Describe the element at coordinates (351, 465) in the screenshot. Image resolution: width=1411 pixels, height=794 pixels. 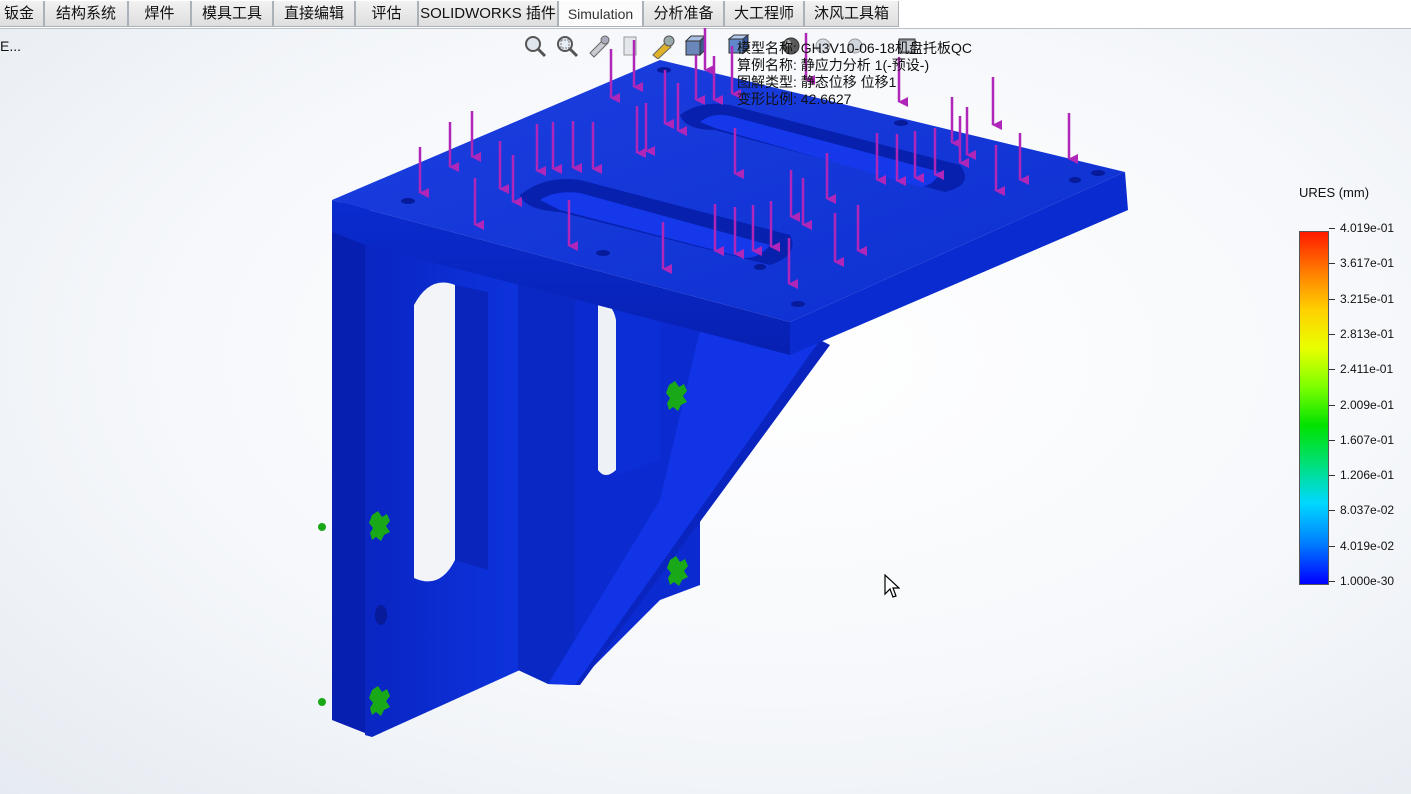
I see `vertical-plate` at that location.